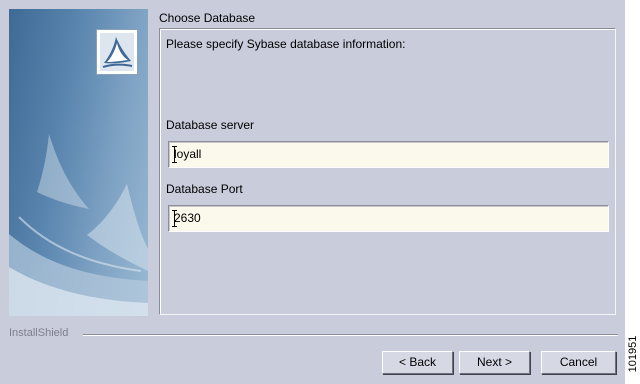  I want to click on installer-logo-icon, so click(117, 52).